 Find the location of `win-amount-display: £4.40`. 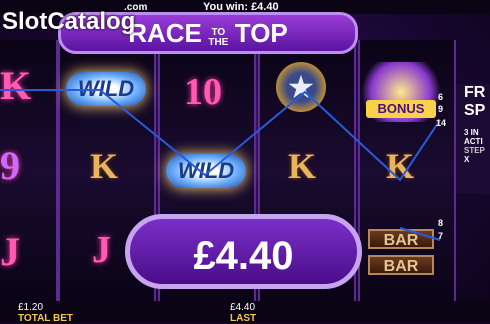

win-amount-display: £4.40 is located at coordinates (243, 251).